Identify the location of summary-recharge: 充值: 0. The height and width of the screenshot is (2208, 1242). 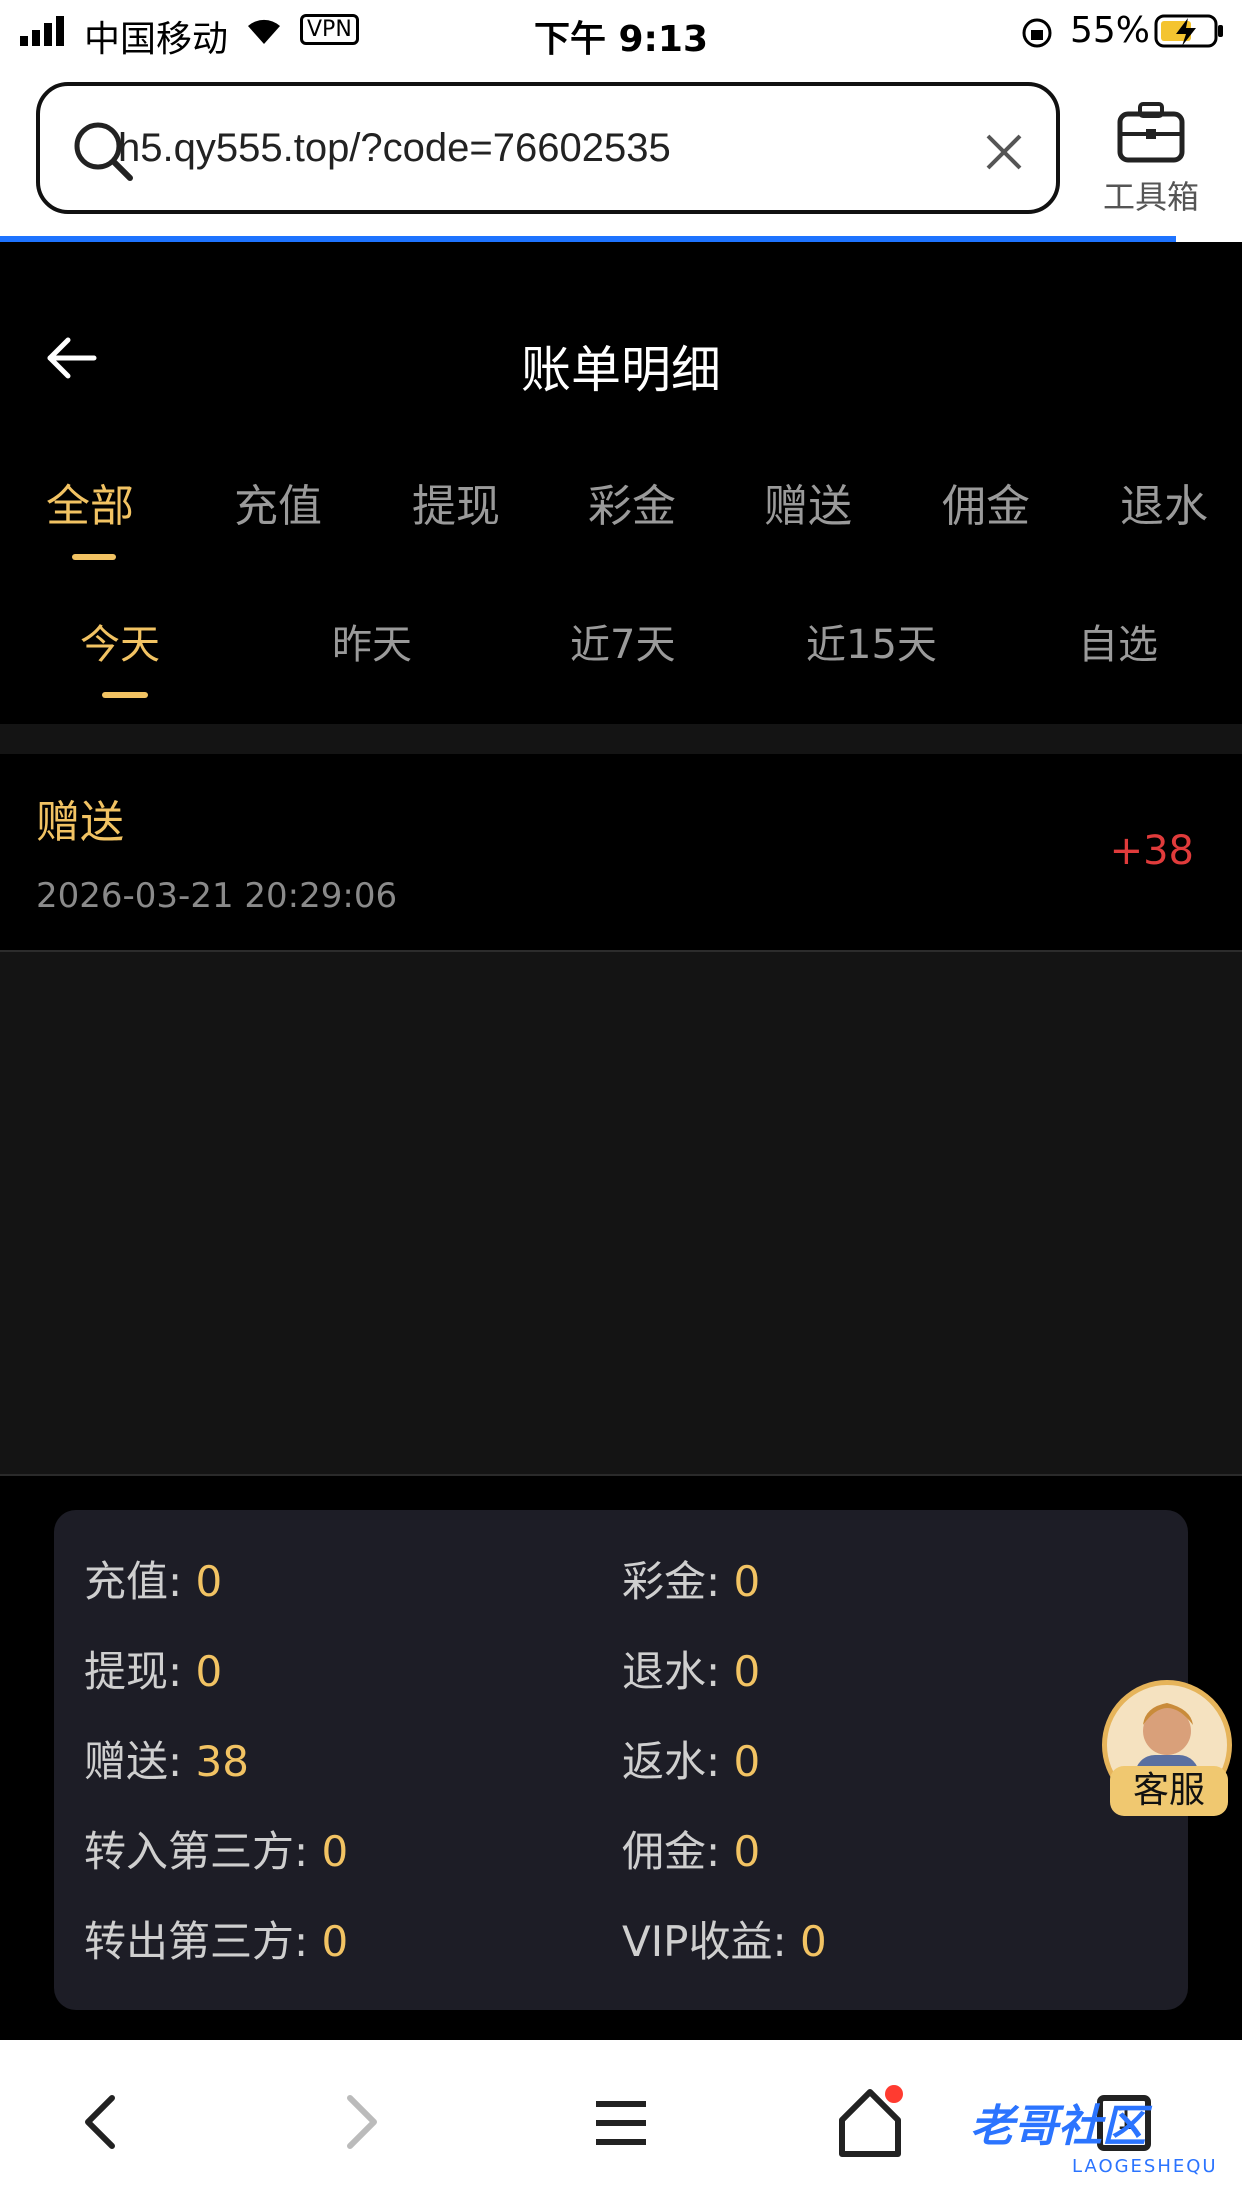
(153, 1581).